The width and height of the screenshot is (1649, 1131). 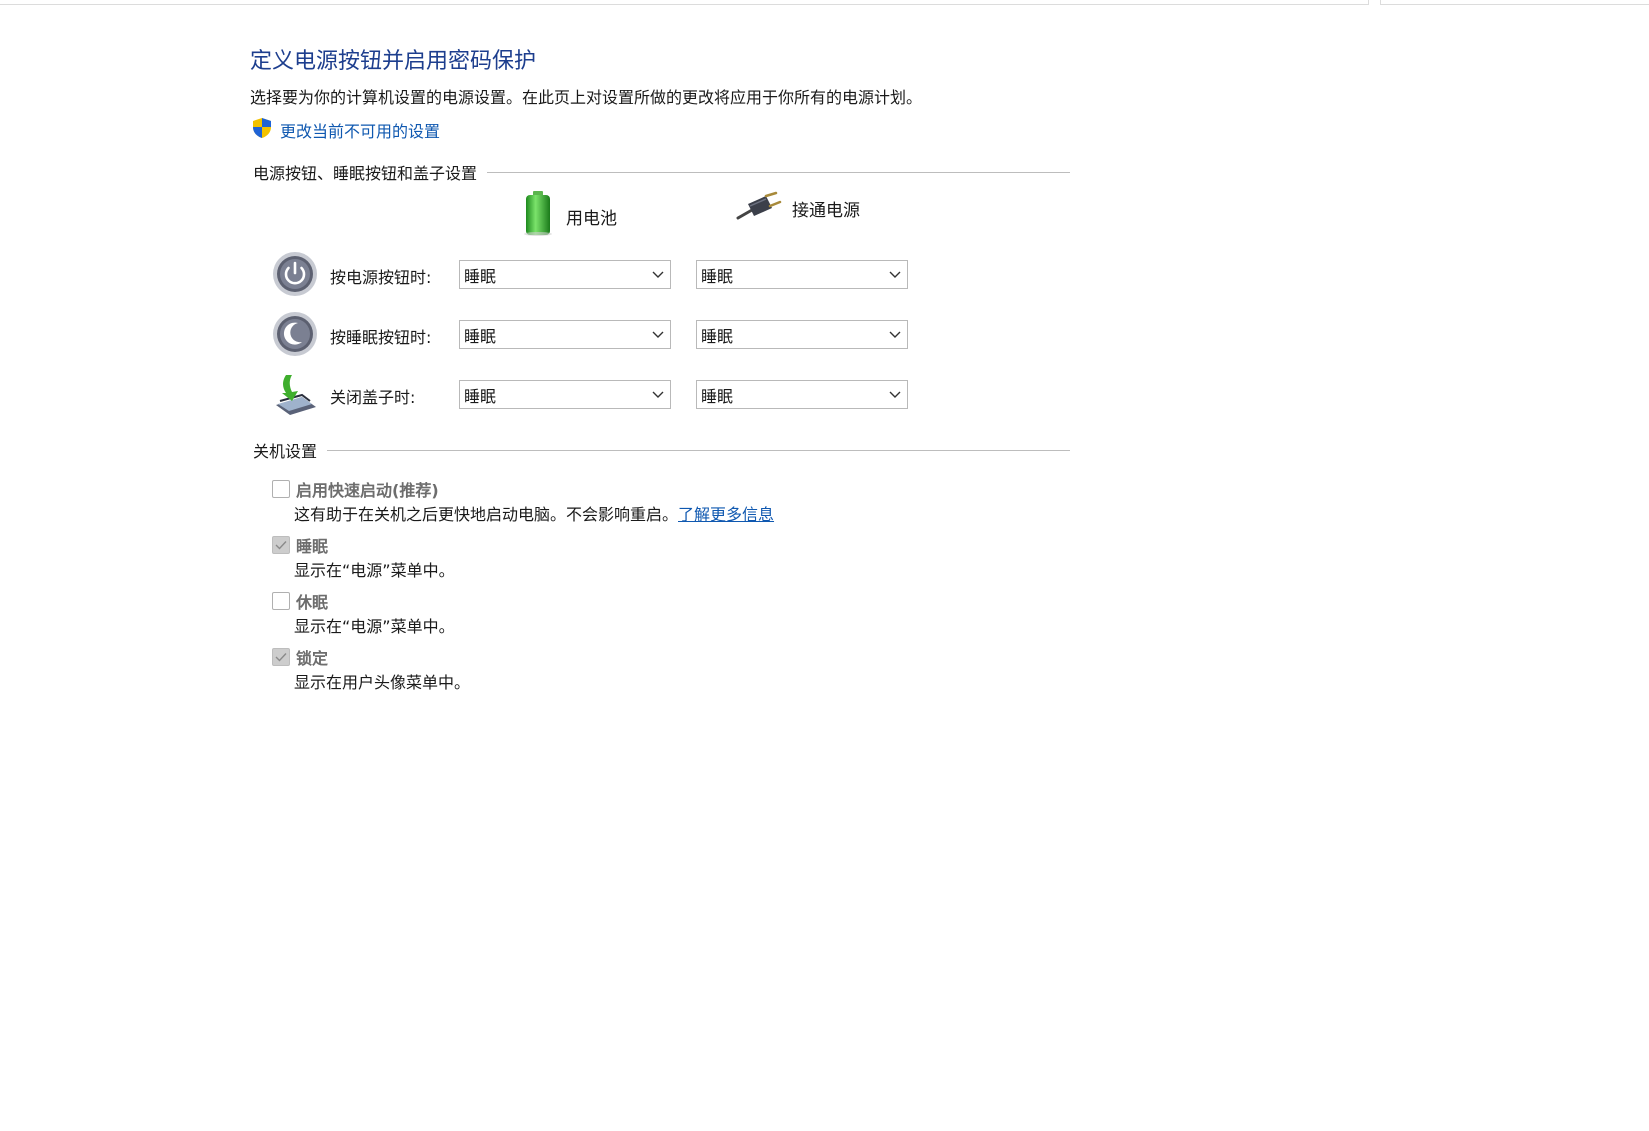 I want to click on learn-more-link: 了解更多信息, so click(x=726, y=514).